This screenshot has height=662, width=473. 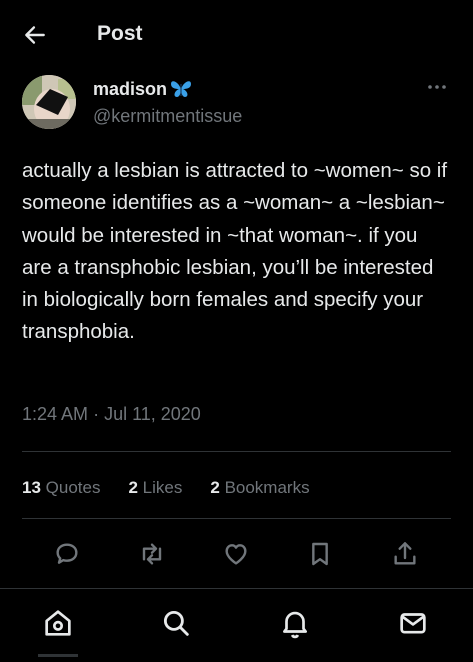 What do you see at coordinates (267, 487) in the screenshot?
I see `bookmarks-label: Bookmarks` at bounding box center [267, 487].